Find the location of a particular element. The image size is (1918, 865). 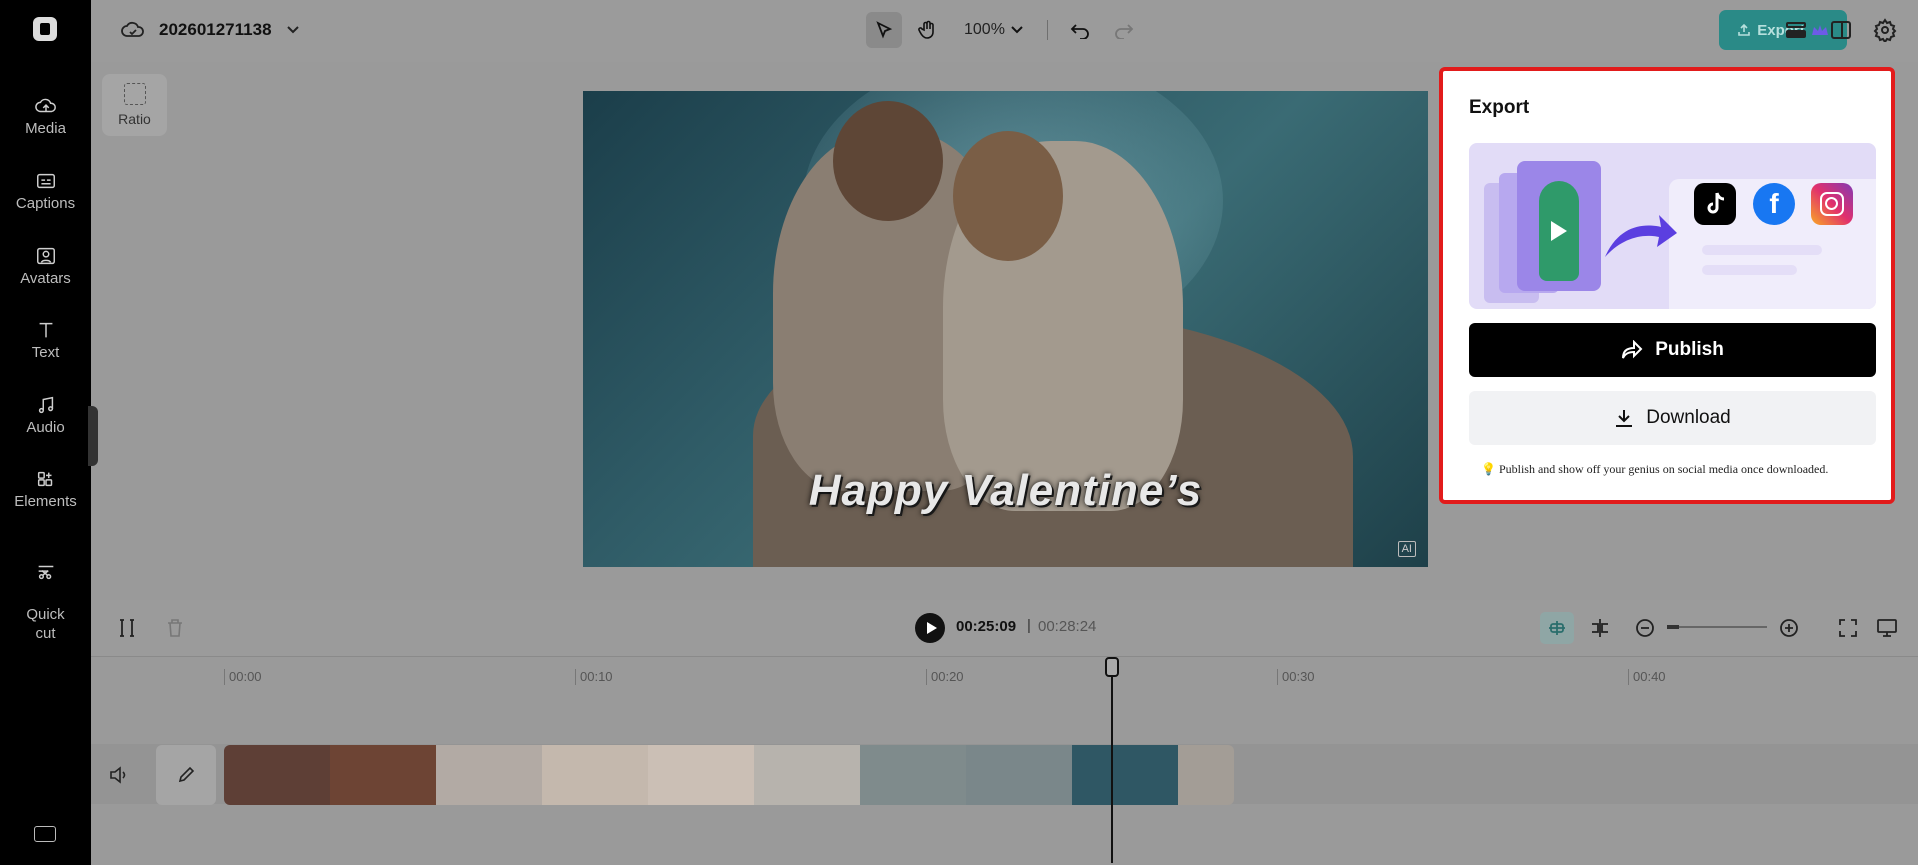

publish-button: Publish is located at coordinates (1672, 350).